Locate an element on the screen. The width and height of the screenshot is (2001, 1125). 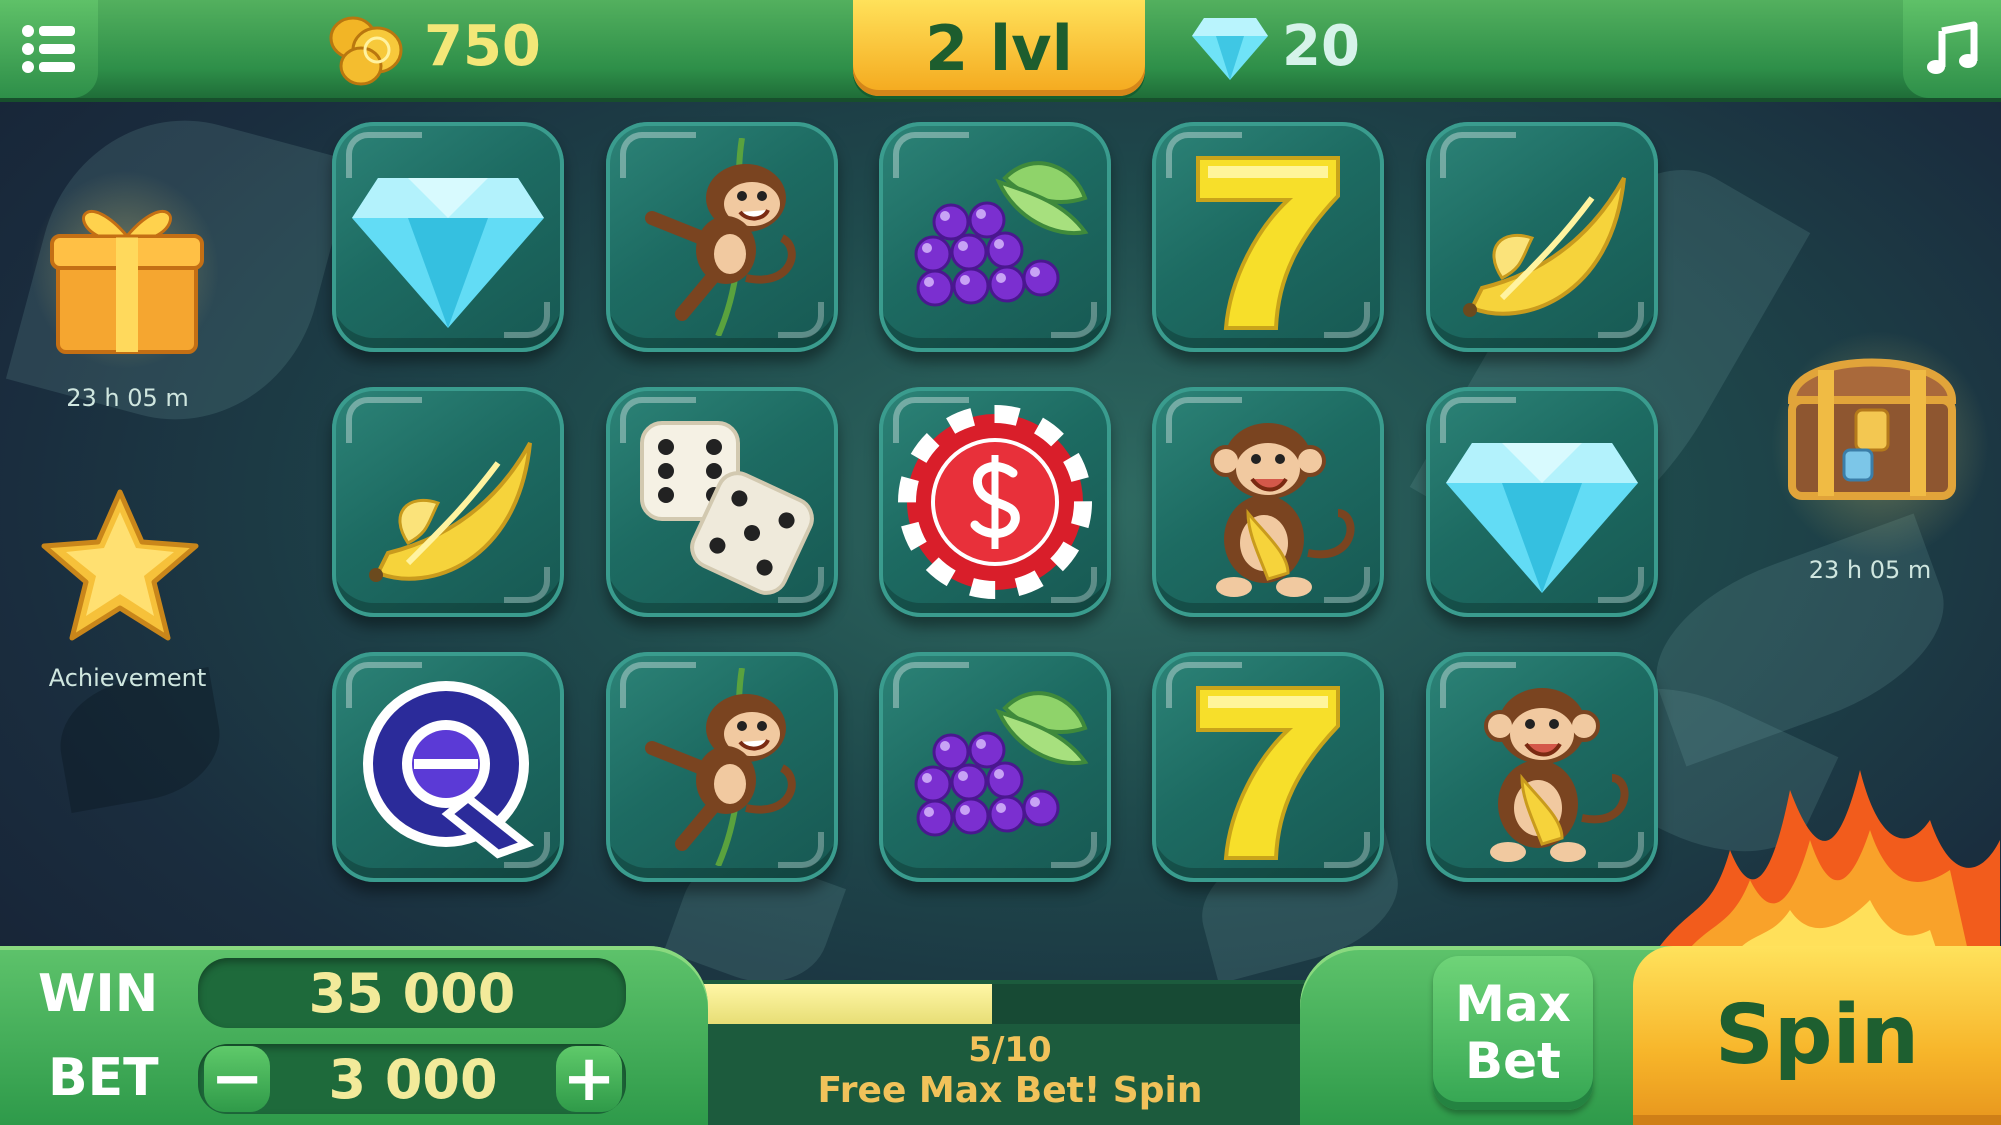
coins-icon is located at coordinates (366, 51).